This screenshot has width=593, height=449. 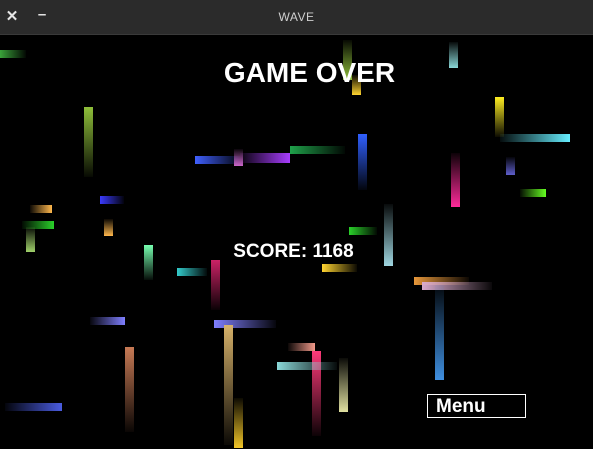 What do you see at coordinates (333, 251) in the screenshot?
I see `score-value: 1168` at bounding box center [333, 251].